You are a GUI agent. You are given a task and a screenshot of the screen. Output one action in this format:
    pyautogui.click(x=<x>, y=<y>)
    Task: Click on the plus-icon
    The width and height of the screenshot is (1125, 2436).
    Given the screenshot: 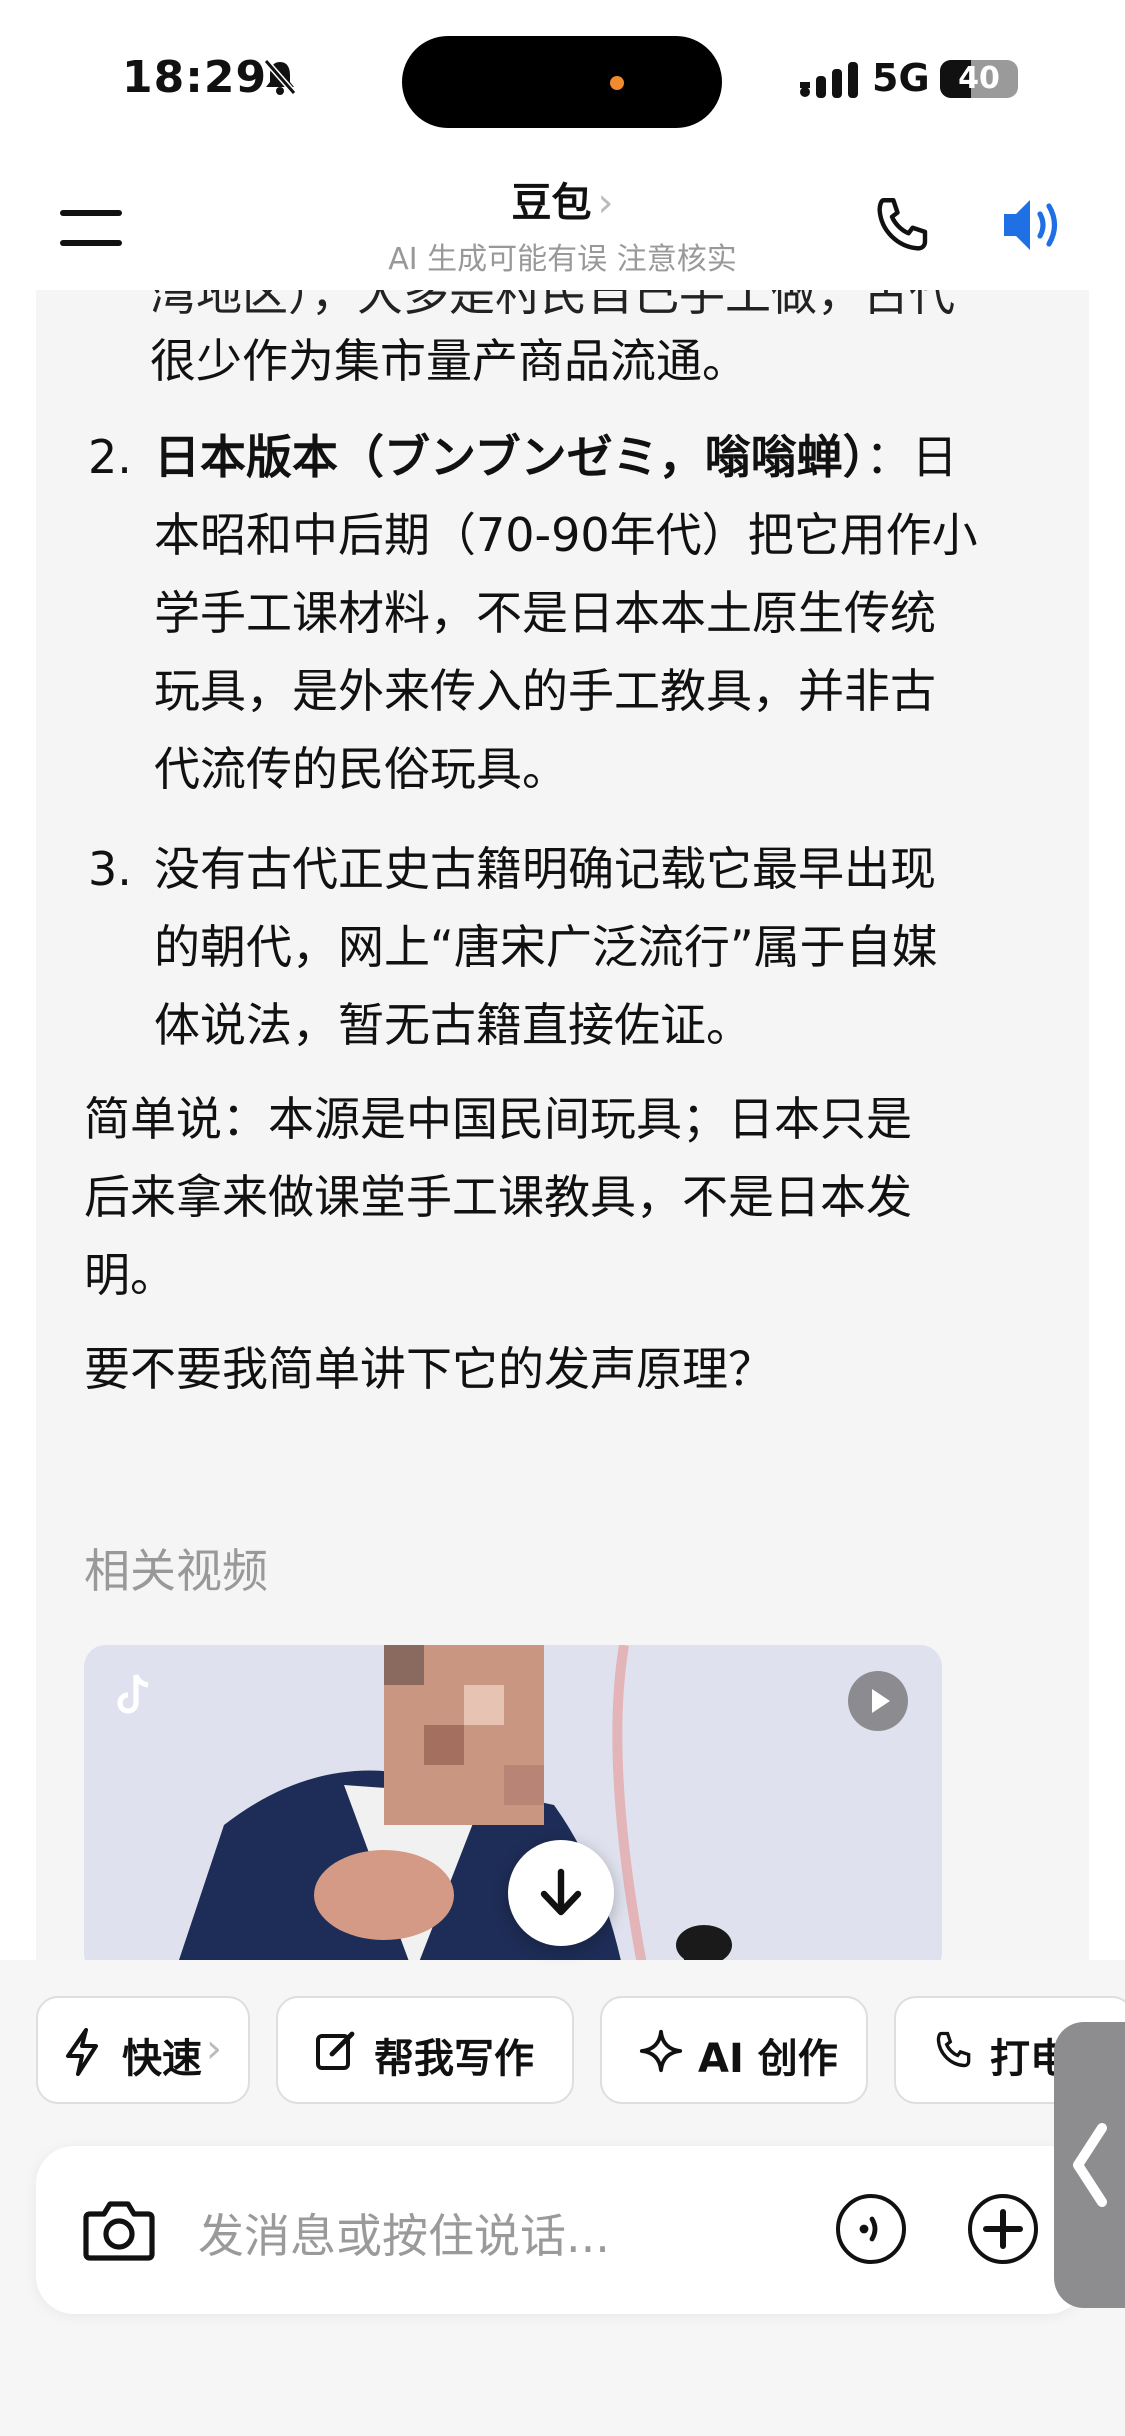 What is the action you would take?
    pyautogui.click(x=1003, y=2229)
    